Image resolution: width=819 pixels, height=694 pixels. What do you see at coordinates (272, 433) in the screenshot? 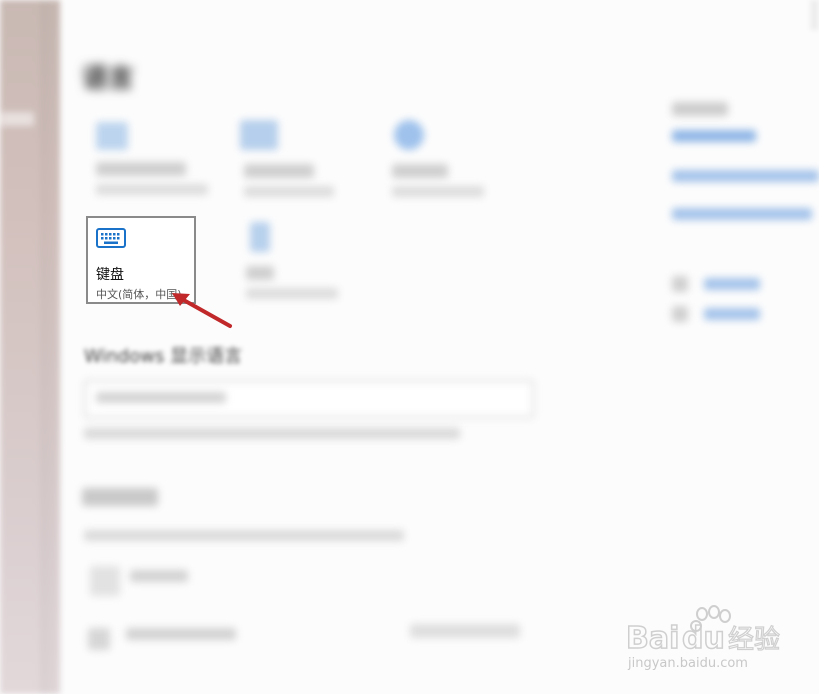
I see `display-language-description` at bounding box center [272, 433].